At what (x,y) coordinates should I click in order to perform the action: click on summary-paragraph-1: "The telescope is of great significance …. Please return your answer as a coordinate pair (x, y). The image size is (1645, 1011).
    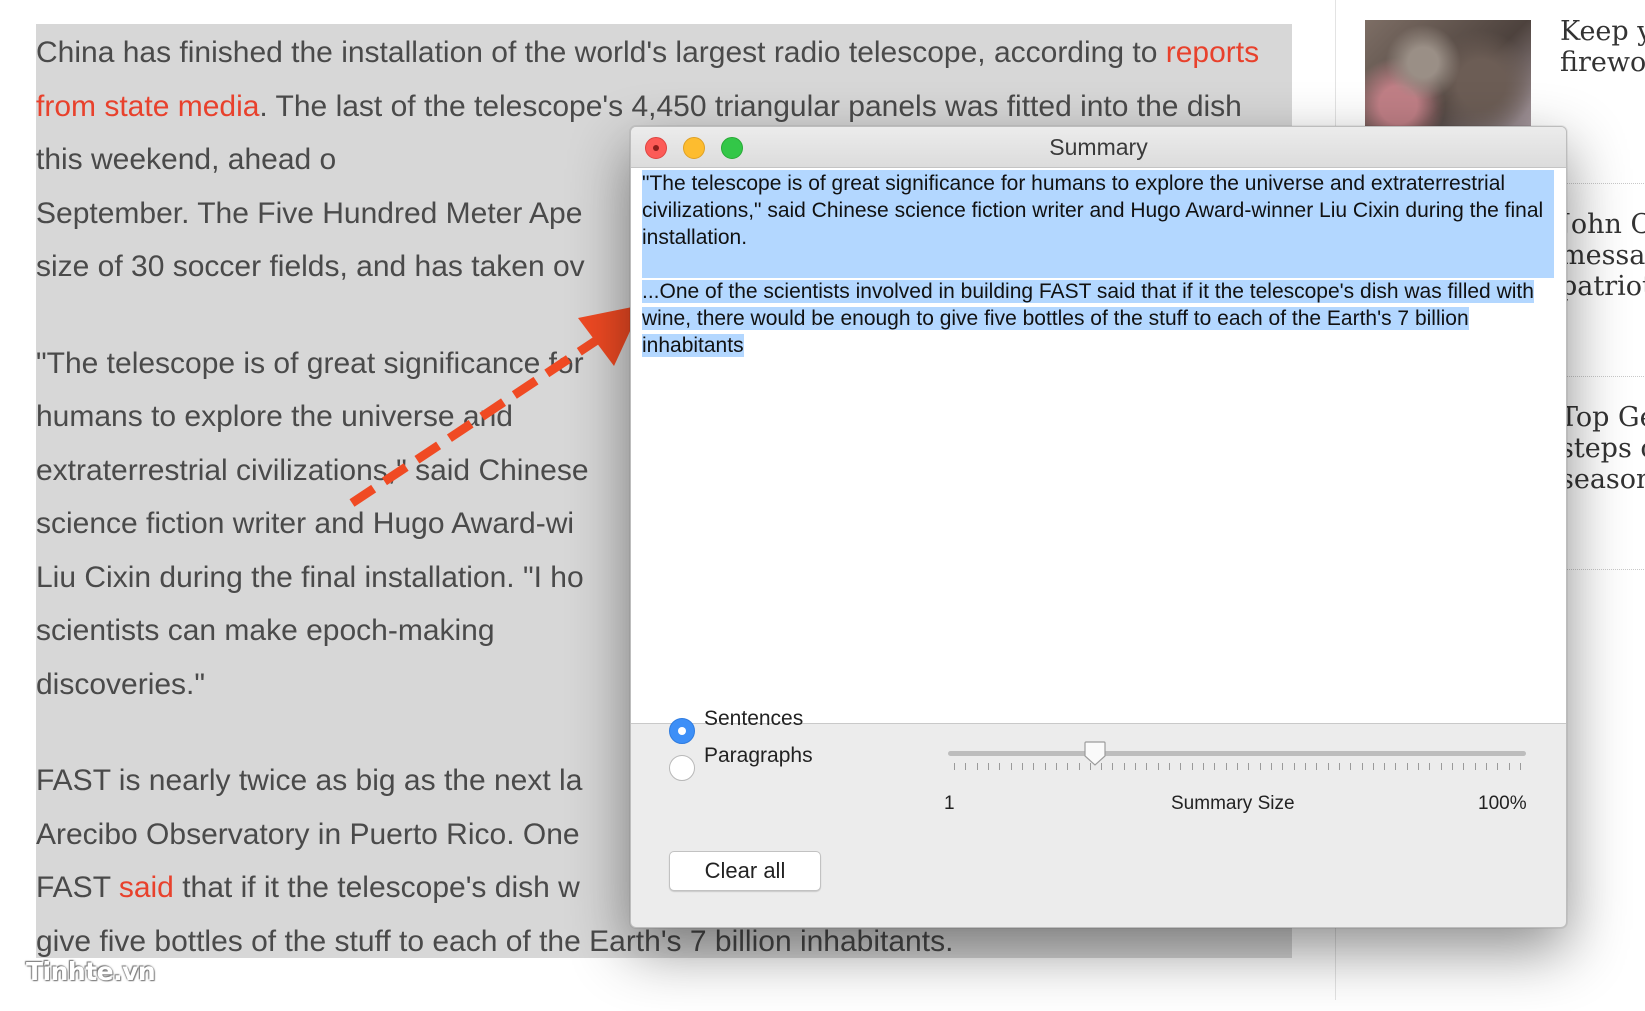
    Looking at the image, I should click on (1098, 210).